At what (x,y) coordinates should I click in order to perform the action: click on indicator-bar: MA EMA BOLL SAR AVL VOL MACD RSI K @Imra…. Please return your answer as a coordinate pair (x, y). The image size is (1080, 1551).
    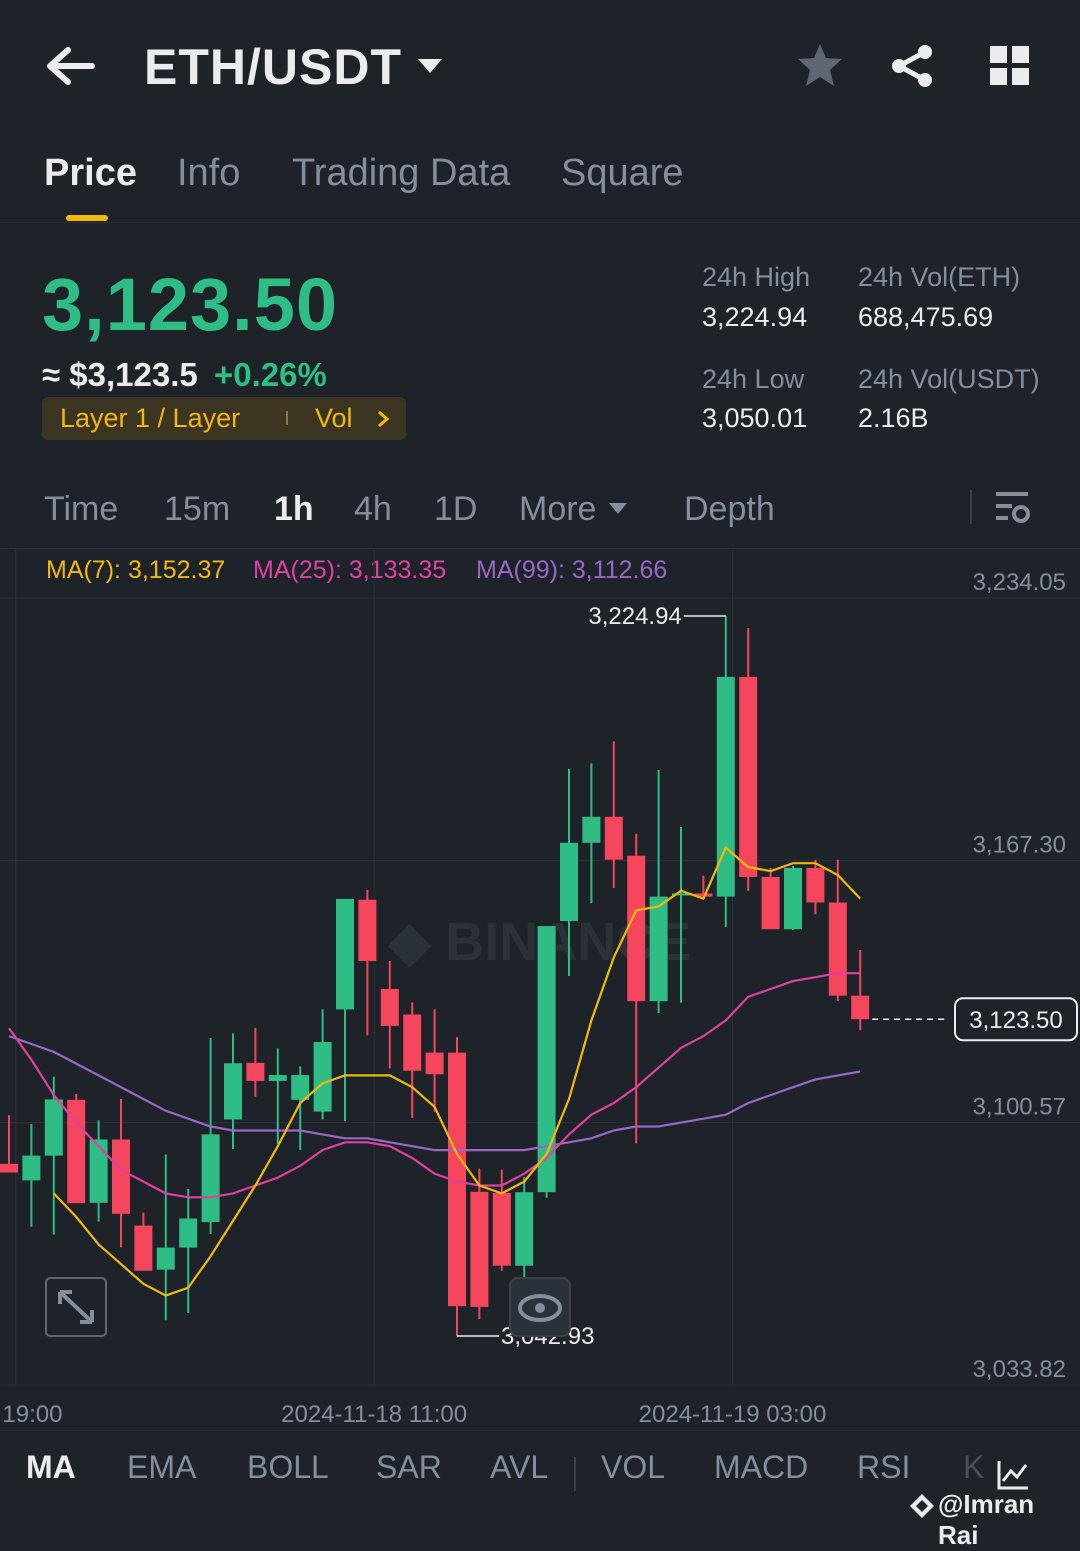
    Looking at the image, I should click on (540, 1490).